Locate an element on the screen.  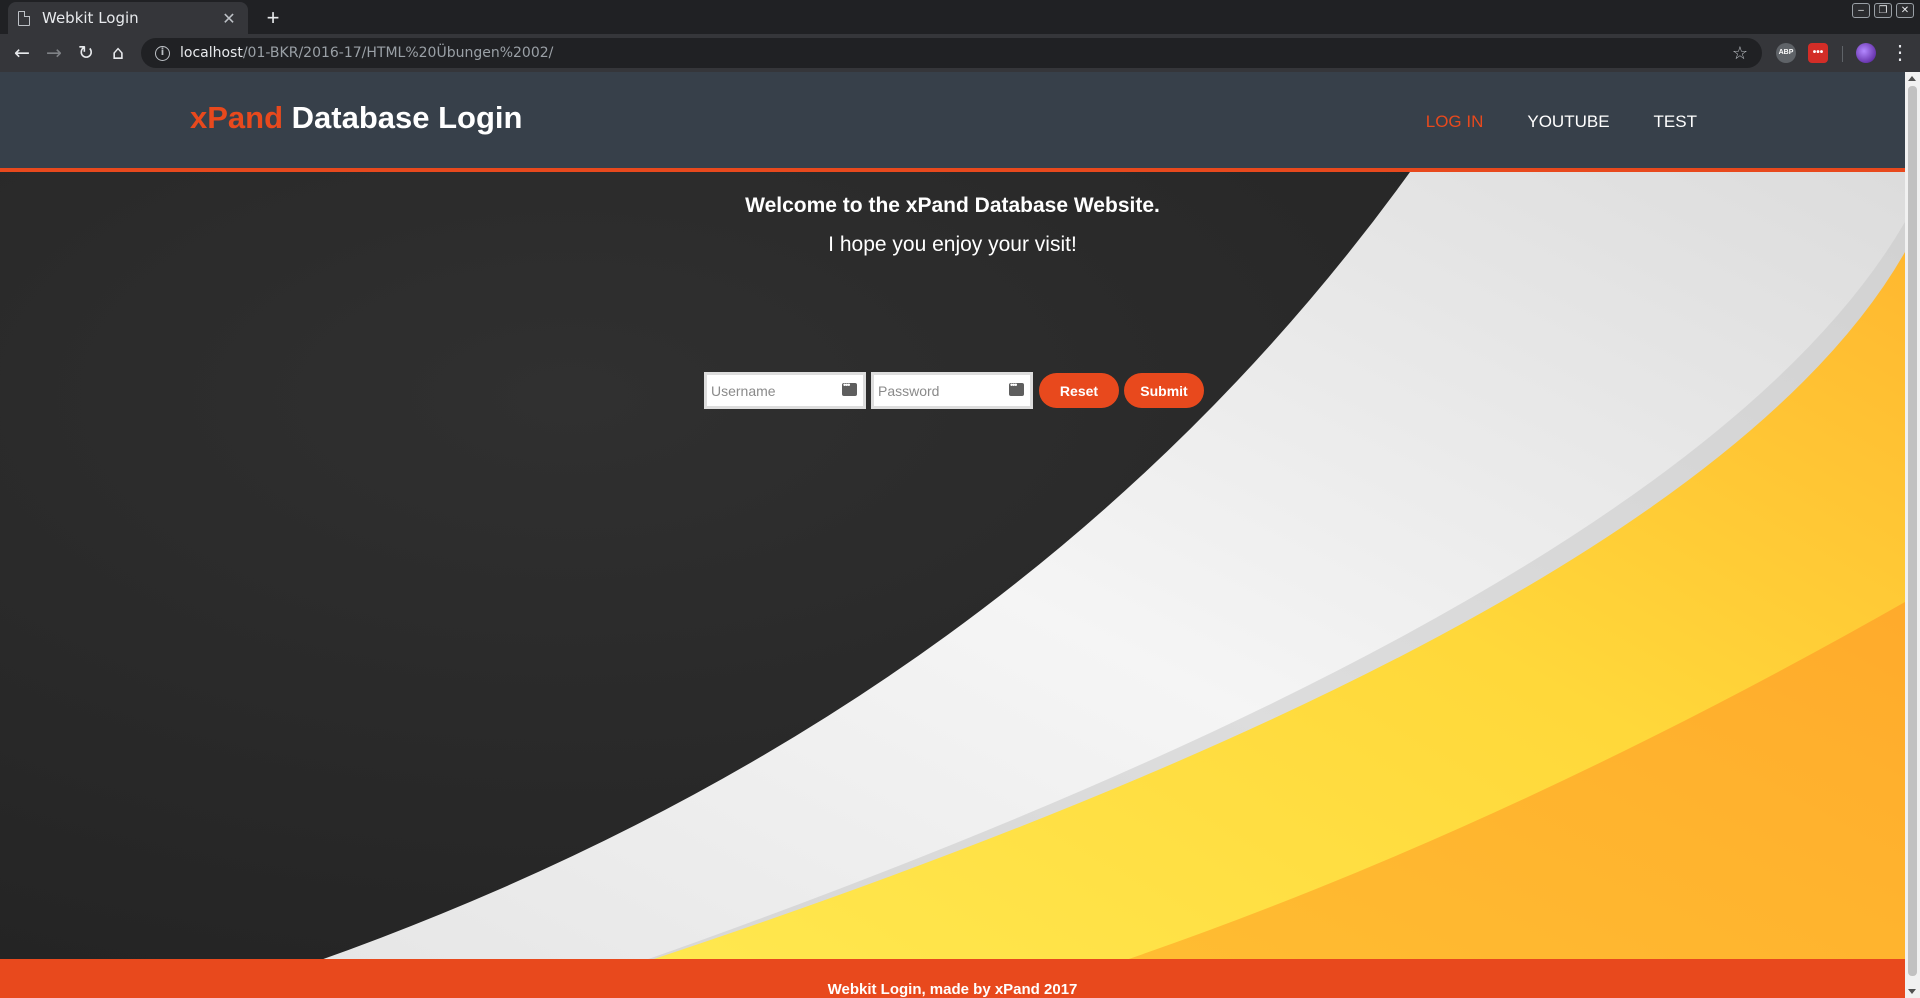
browser-menu-icon: ⋮ is located at coordinates (1900, 52).